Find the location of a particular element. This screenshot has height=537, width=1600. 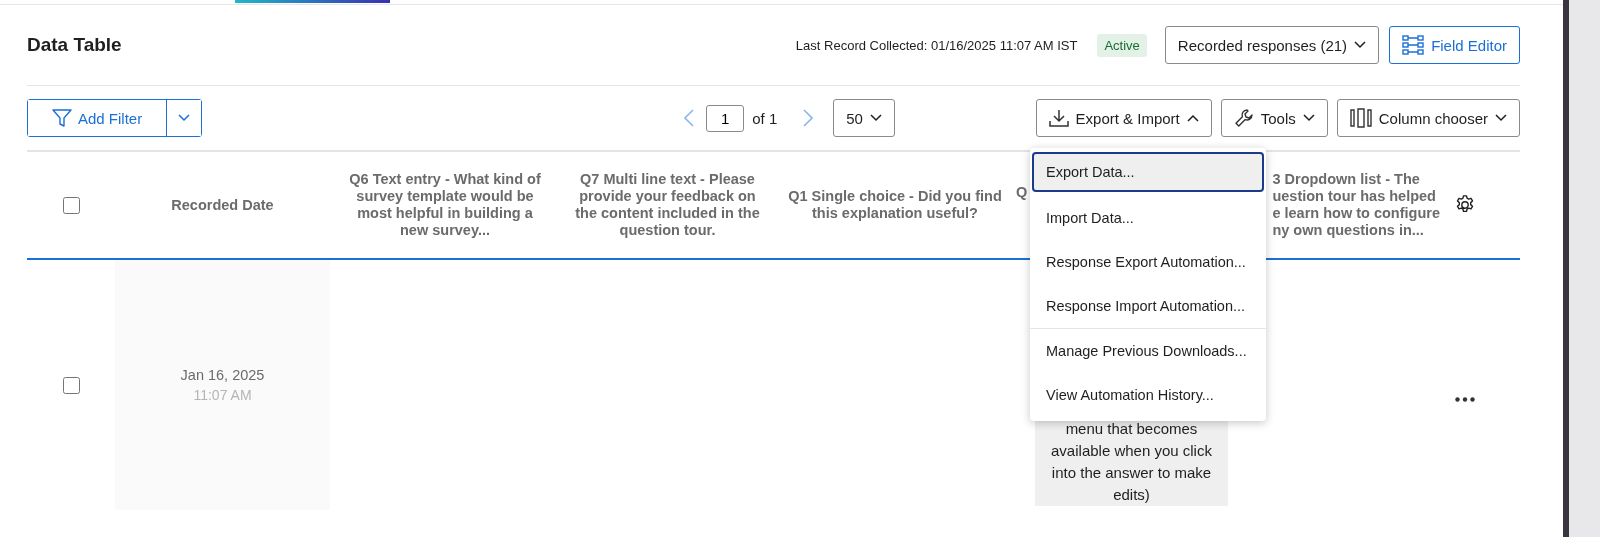

field-editor-button: Field Editor is located at coordinates (1454, 45).